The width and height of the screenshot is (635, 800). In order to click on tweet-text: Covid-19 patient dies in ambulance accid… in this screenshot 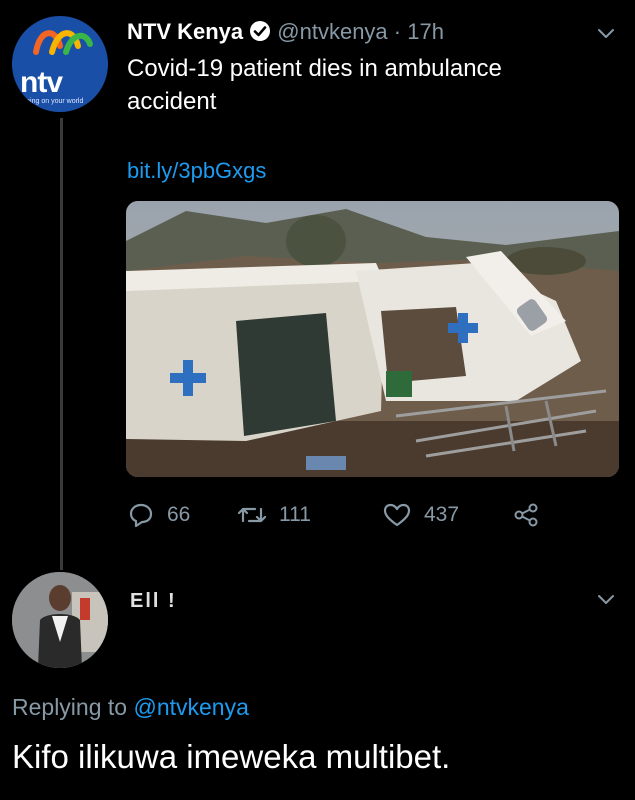, I will do `click(314, 85)`.